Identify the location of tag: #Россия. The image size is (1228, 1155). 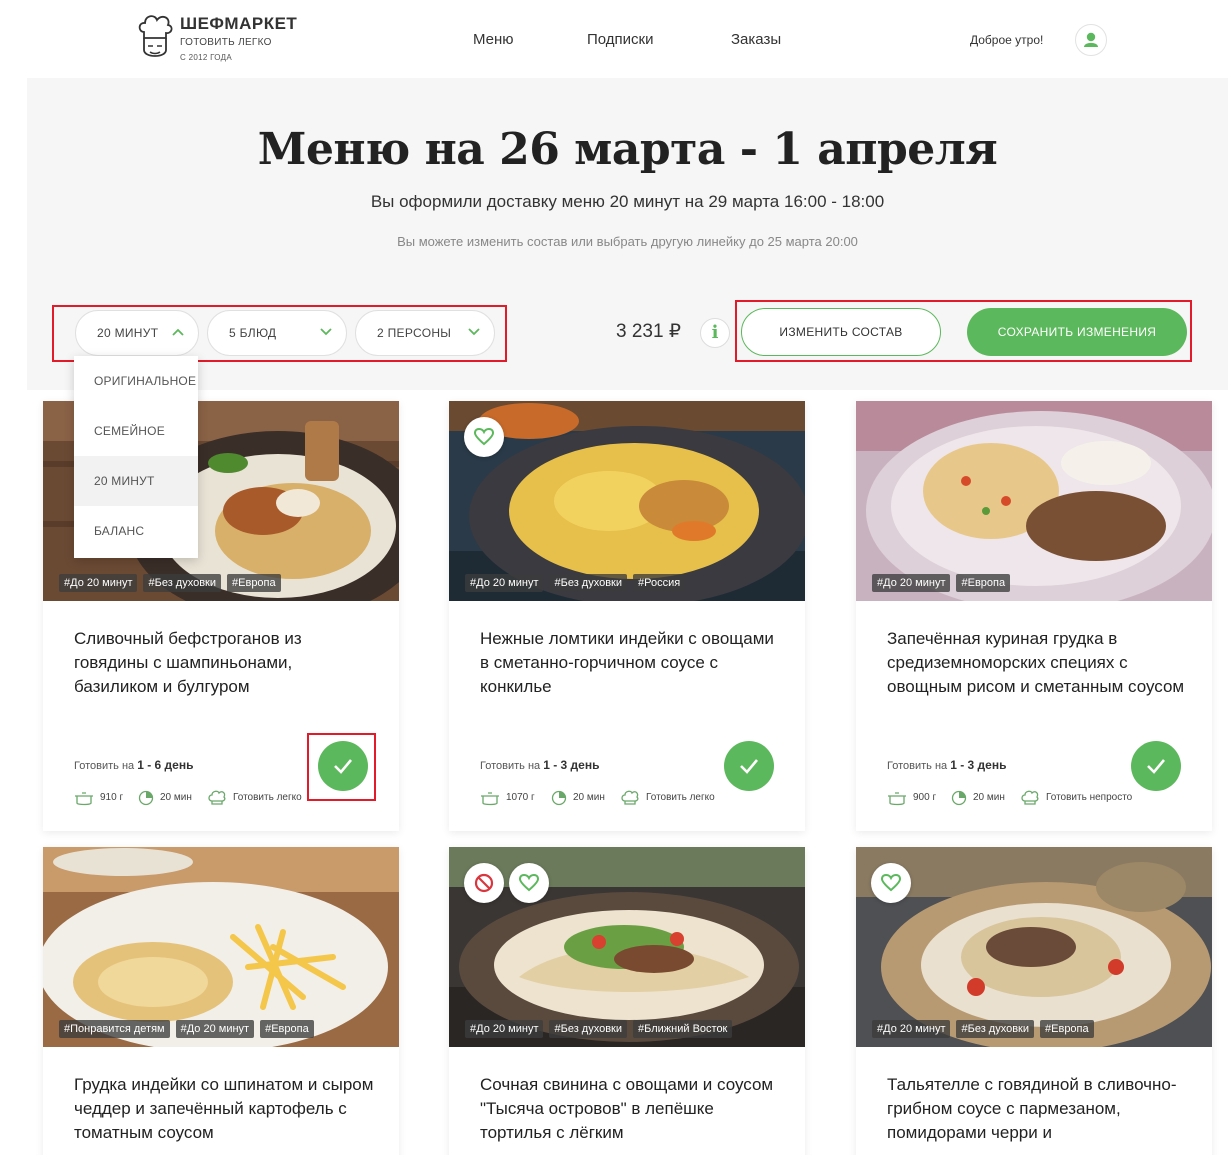
(659, 583).